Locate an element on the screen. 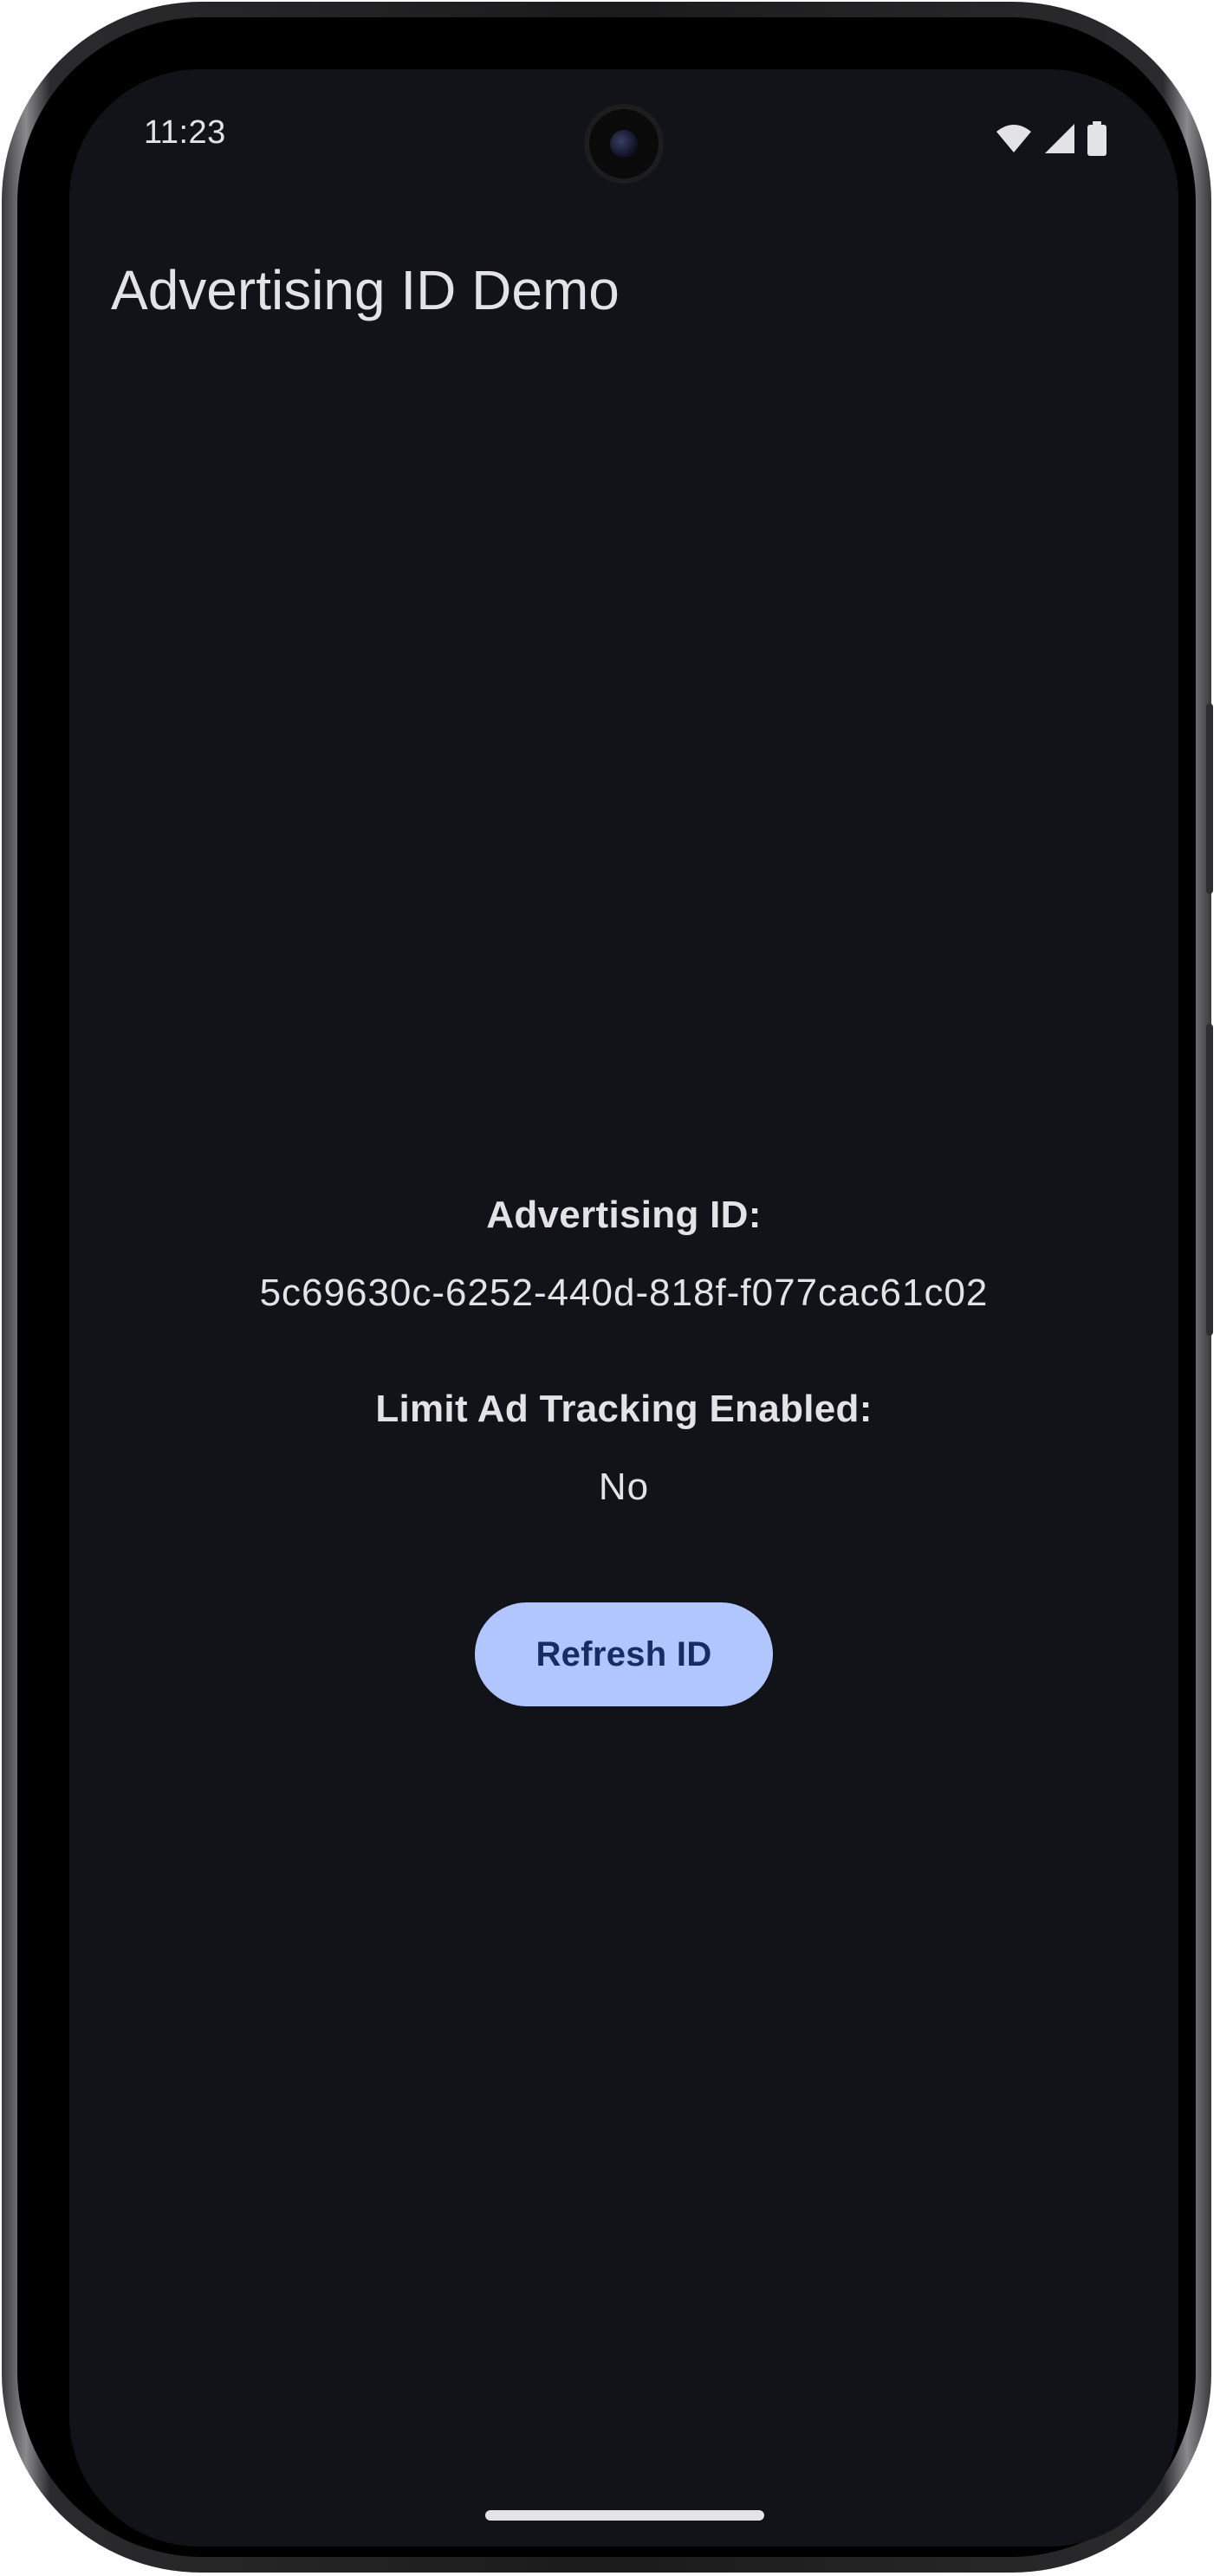 The height and width of the screenshot is (2576, 1220). status-icons is located at coordinates (1051, 138).